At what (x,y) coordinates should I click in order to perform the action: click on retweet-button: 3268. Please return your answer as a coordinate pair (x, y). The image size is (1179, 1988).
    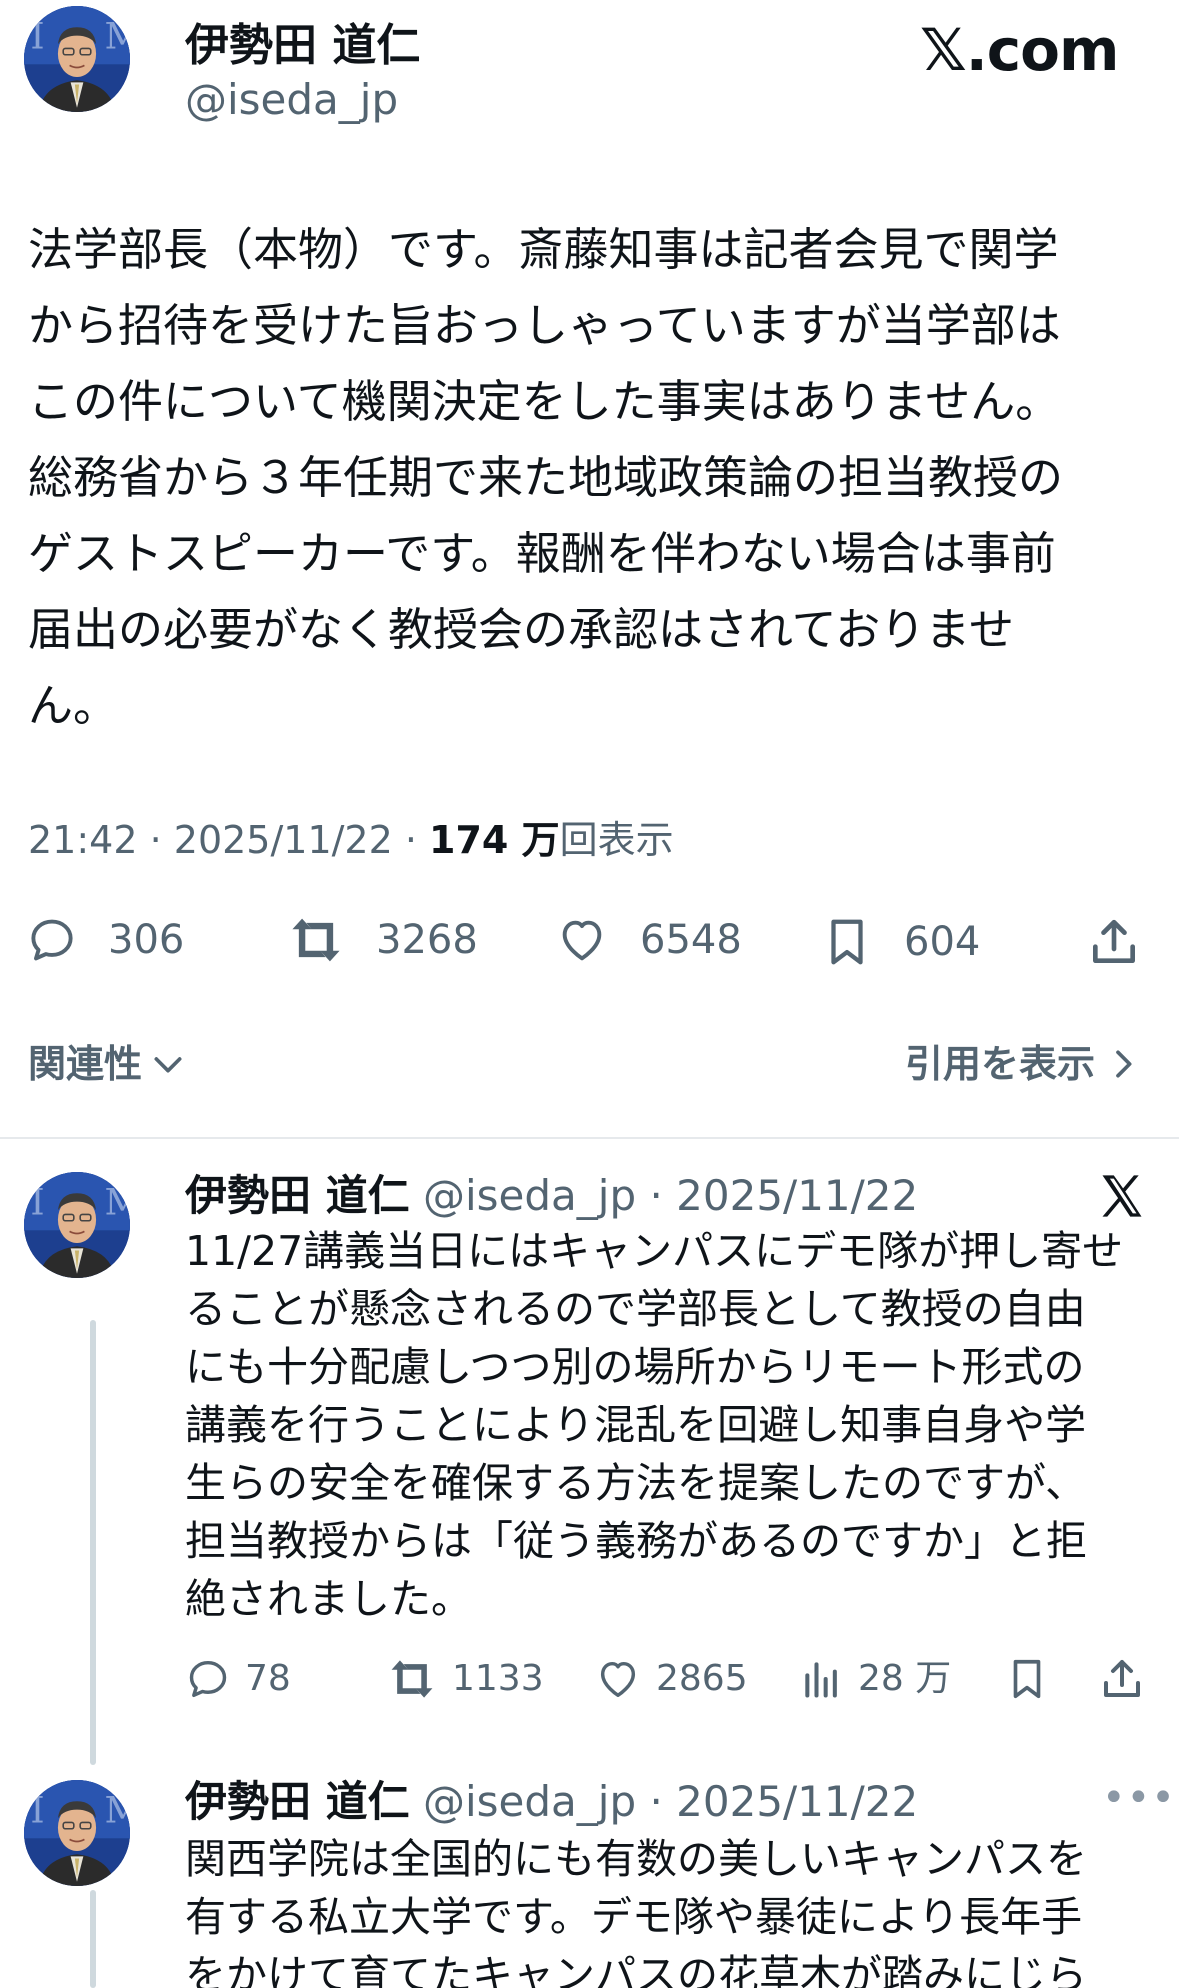
    Looking at the image, I should click on (382, 940).